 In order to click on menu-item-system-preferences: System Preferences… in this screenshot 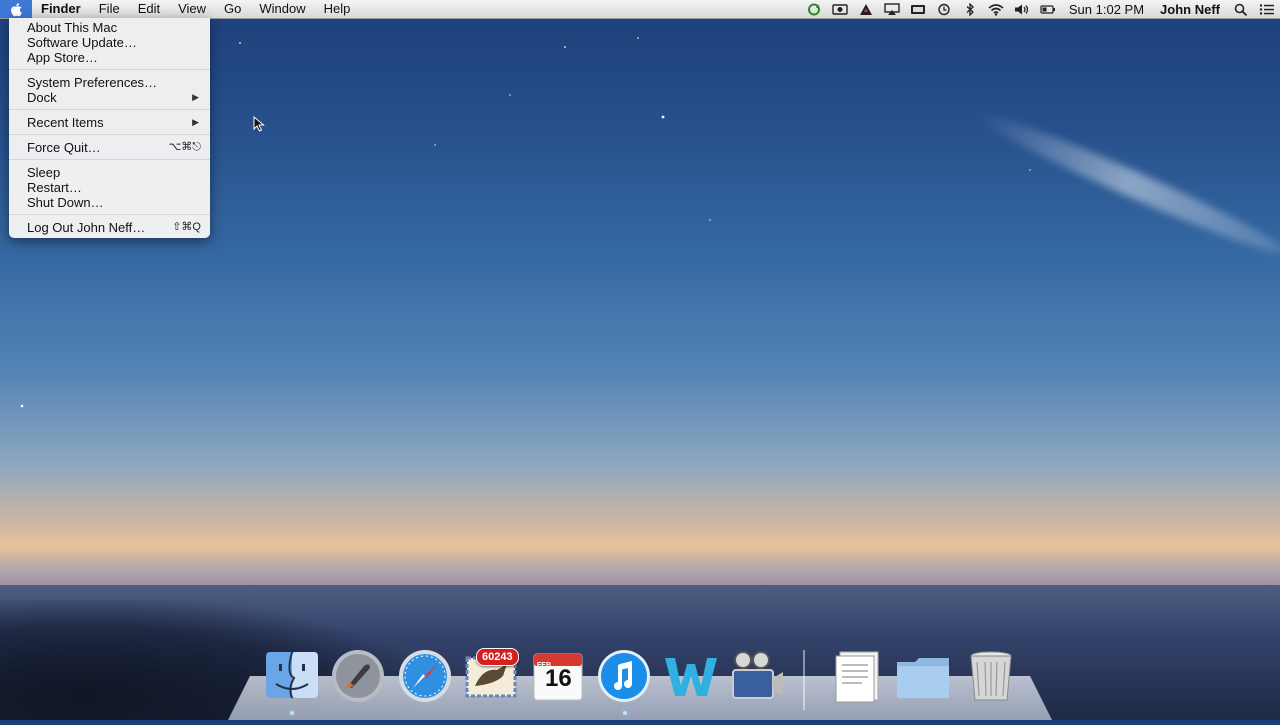, I will do `click(109, 82)`.